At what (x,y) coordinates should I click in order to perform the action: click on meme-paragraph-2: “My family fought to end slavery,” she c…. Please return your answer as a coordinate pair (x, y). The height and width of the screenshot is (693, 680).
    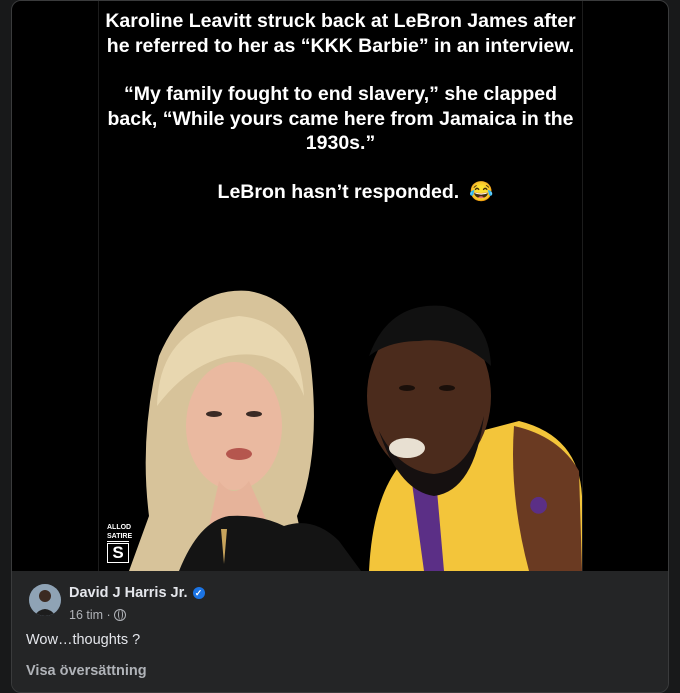
    Looking at the image, I should click on (340, 118).